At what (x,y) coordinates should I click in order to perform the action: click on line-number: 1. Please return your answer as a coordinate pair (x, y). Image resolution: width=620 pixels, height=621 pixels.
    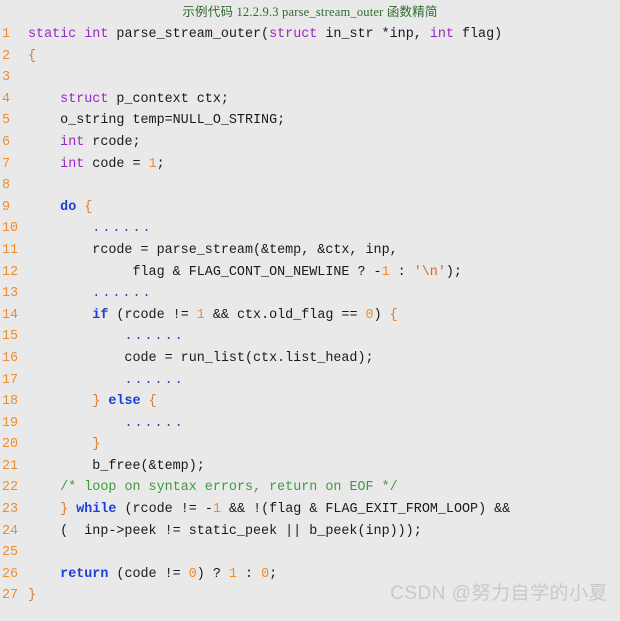
    Looking at the image, I should click on (6, 34).